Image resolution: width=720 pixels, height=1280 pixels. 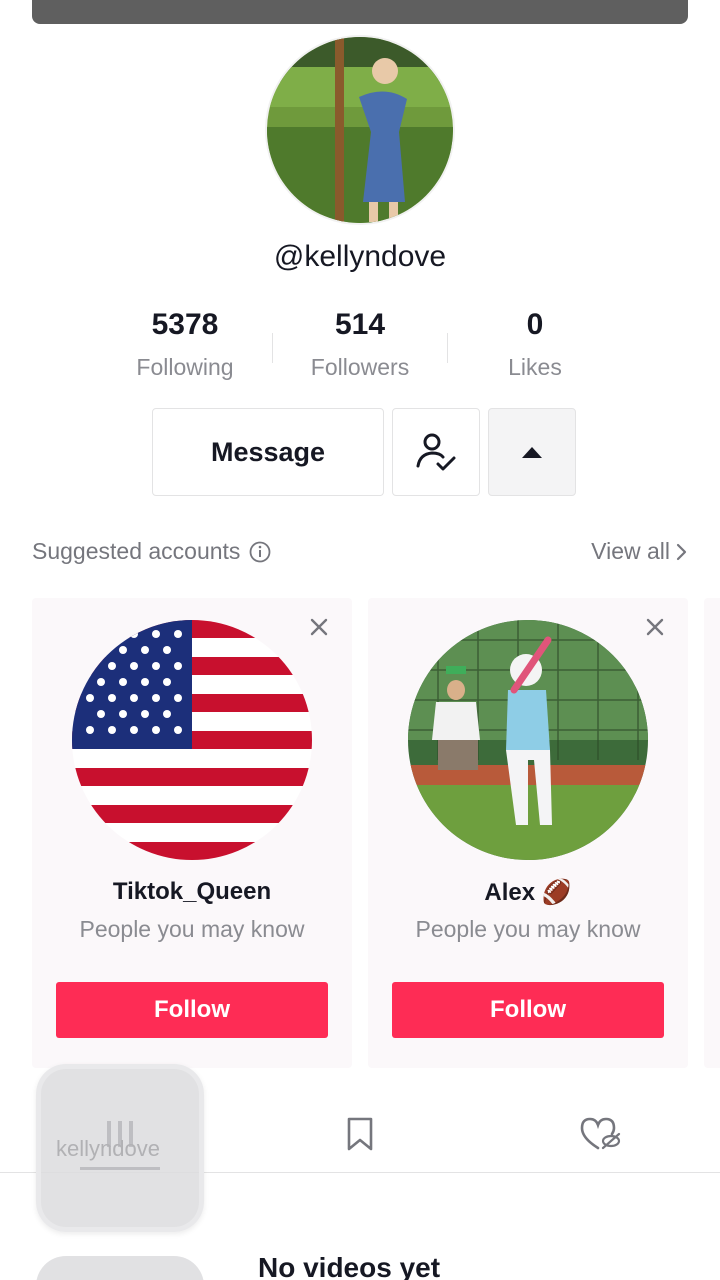 I want to click on suggested-card-partial, so click(x=712, y=833).